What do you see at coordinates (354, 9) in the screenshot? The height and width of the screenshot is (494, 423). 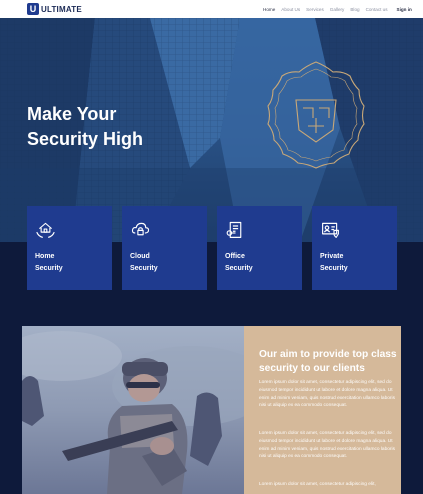 I see `nav-link-blog: Blog` at bounding box center [354, 9].